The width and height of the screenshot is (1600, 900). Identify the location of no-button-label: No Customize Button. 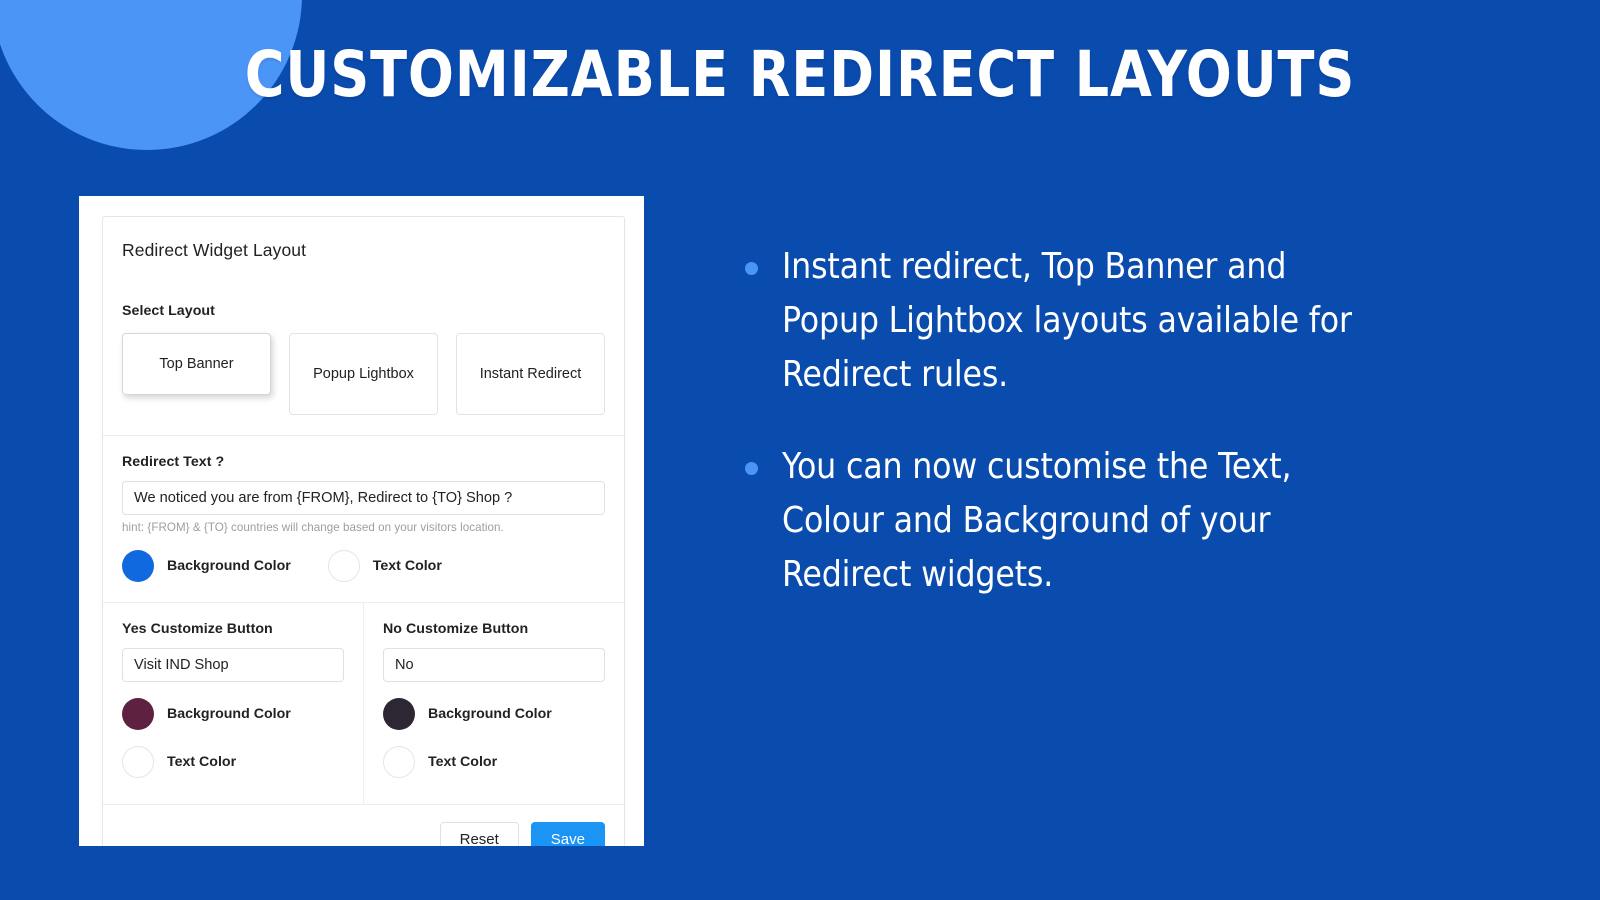
(456, 629).